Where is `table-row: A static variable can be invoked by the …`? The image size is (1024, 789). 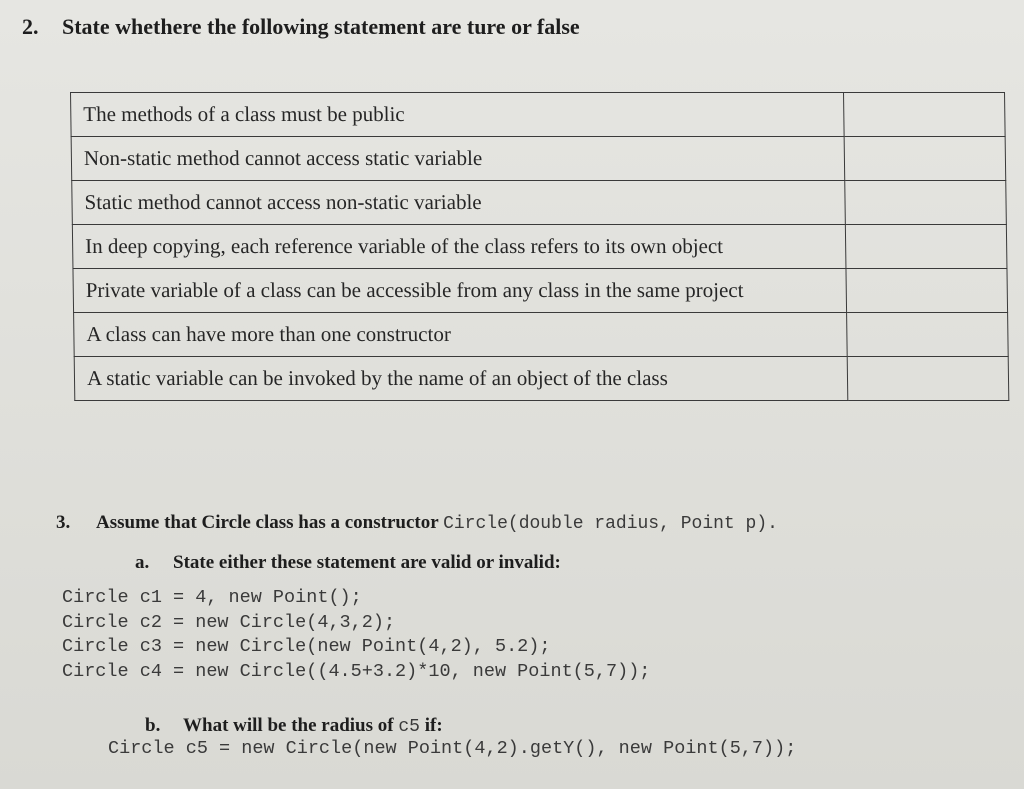 table-row: A static variable can be invoked by the … is located at coordinates (541, 378).